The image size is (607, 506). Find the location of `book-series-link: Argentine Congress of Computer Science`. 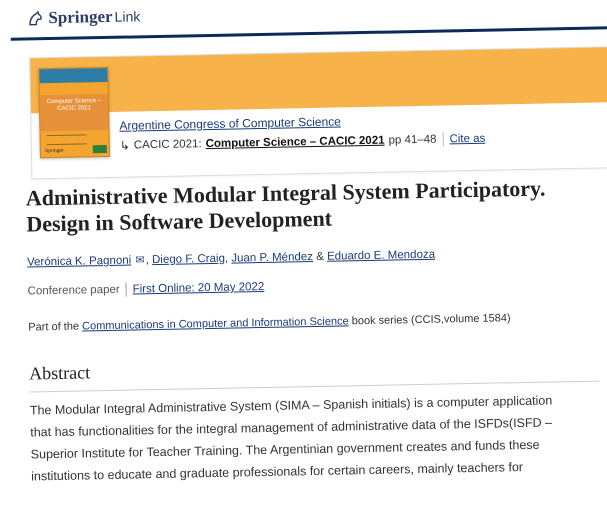

book-series-link: Argentine Congress of Computer Science is located at coordinates (230, 123).